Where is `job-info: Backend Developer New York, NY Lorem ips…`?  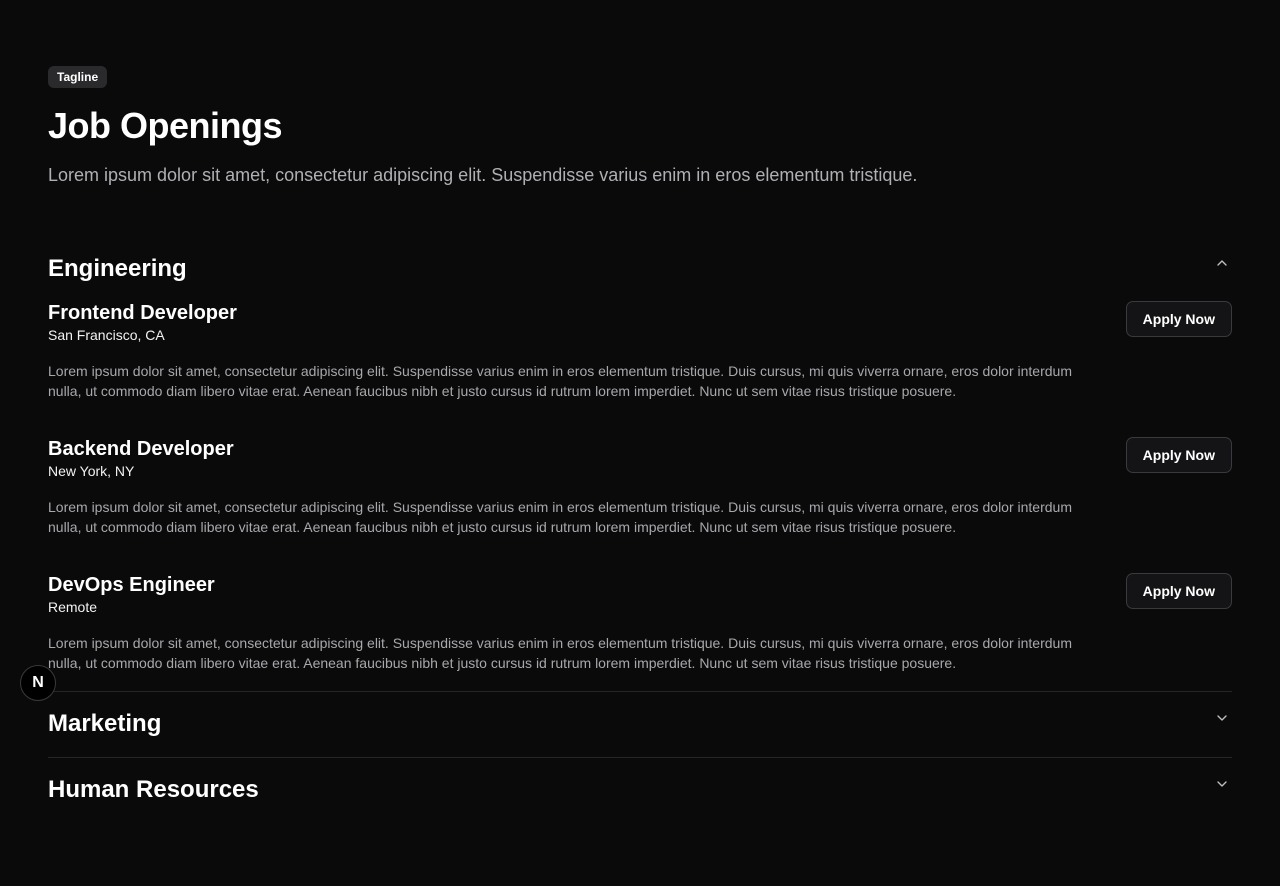
job-info: Backend Developer New York, NY Lorem ips… is located at coordinates (568, 487).